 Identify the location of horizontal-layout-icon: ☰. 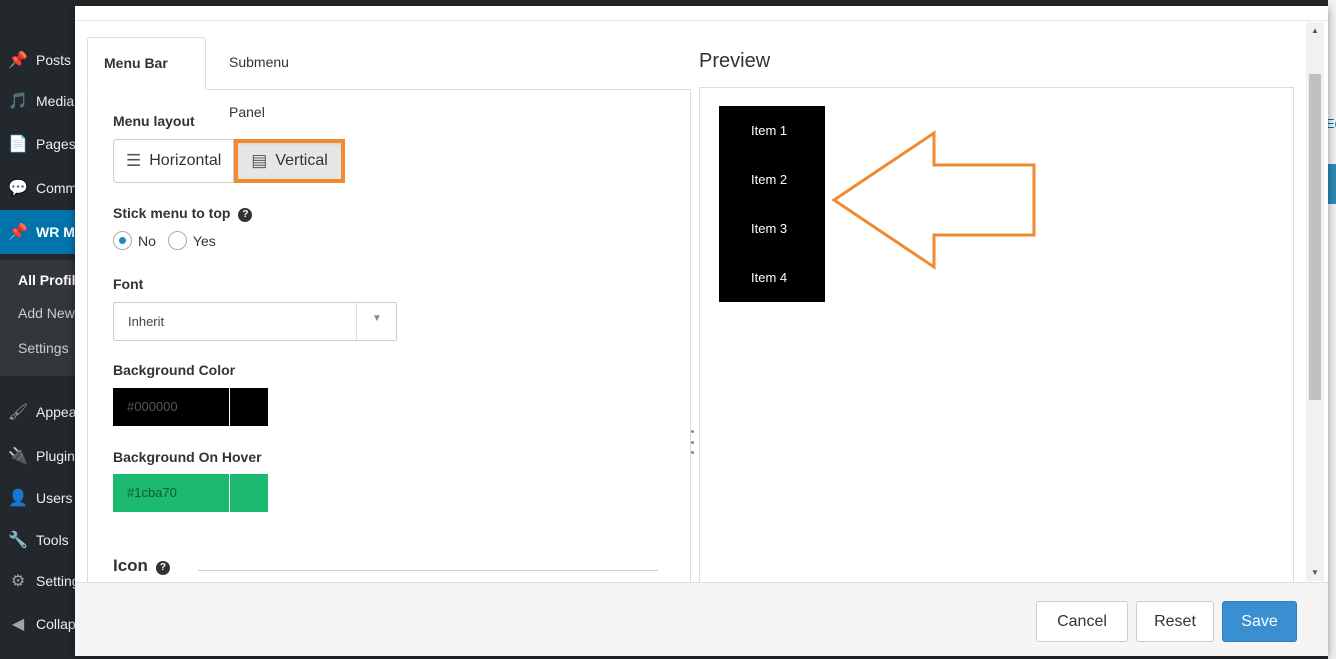
(134, 160).